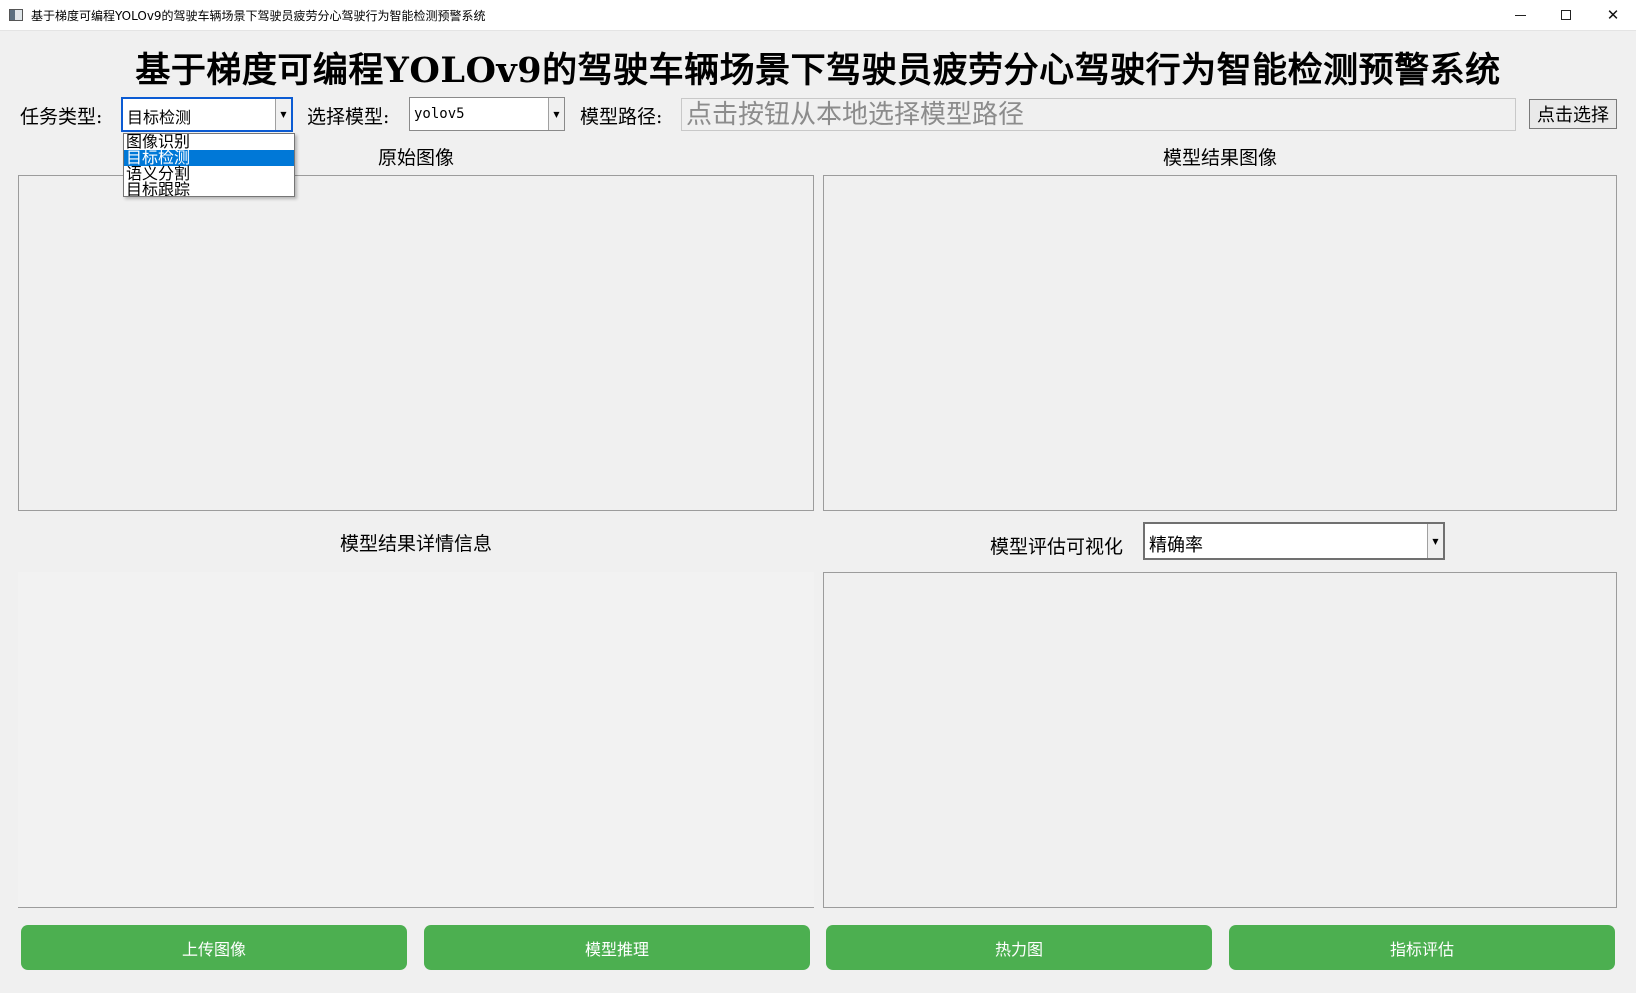 The height and width of the screenshot is (993, 1636). What do you see at coordinates (209, 189) in the screenshot?
I see `task-option-object-tracking: 目标跟踪` at bounding box center [209, 189].